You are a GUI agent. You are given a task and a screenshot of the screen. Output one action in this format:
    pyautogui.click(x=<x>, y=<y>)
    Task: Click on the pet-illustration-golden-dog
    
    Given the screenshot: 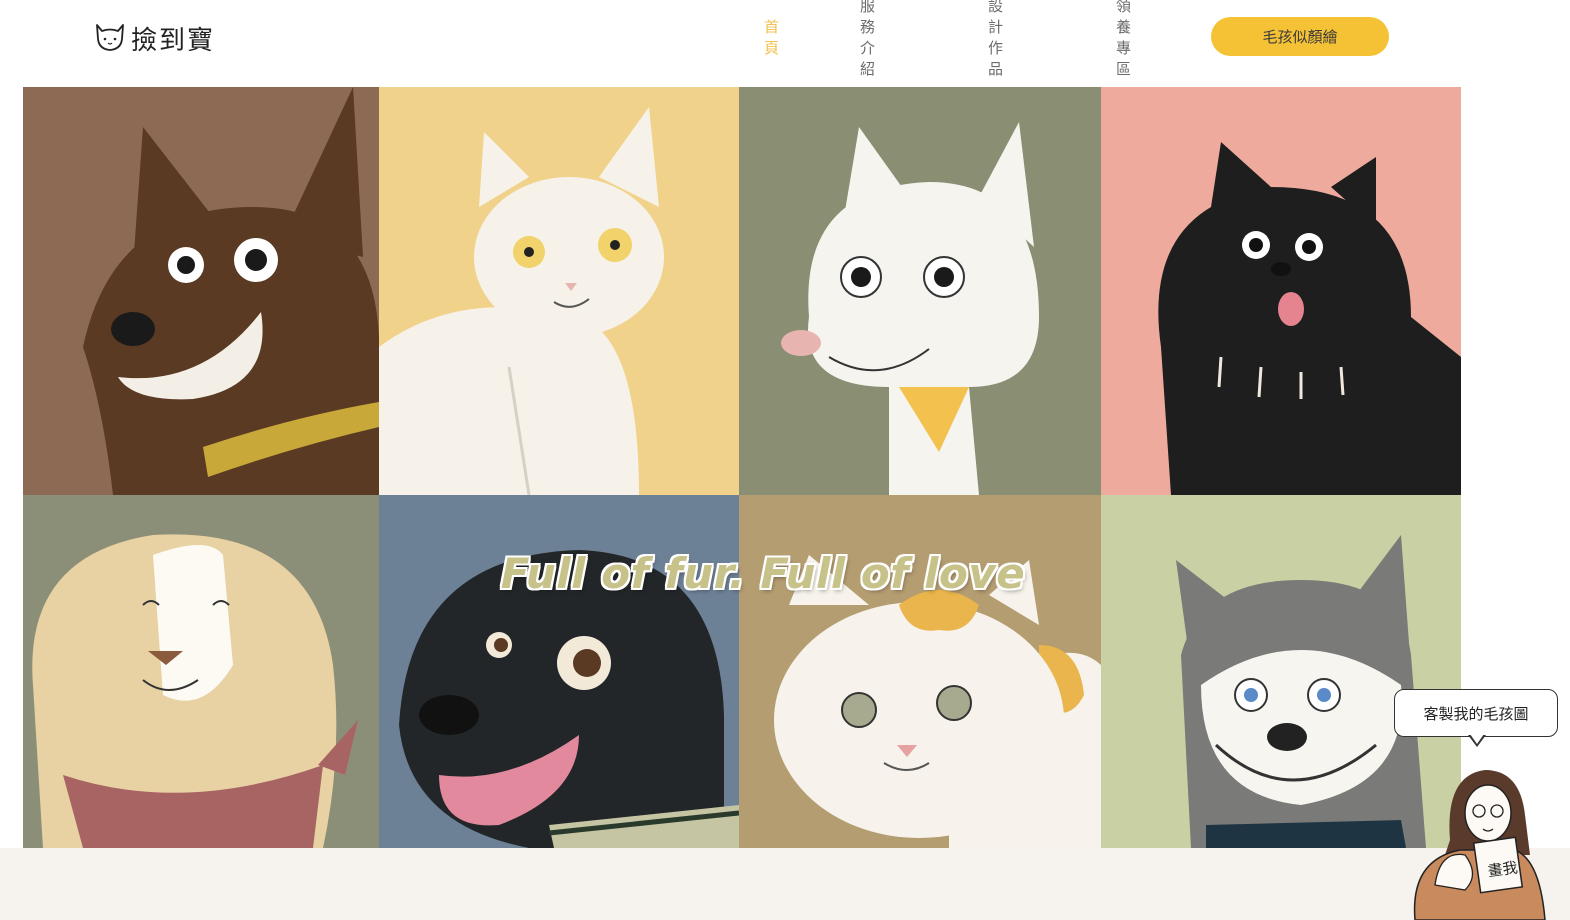 What is the action you would take?
    pyautogui.click(x=201, y=671)
    